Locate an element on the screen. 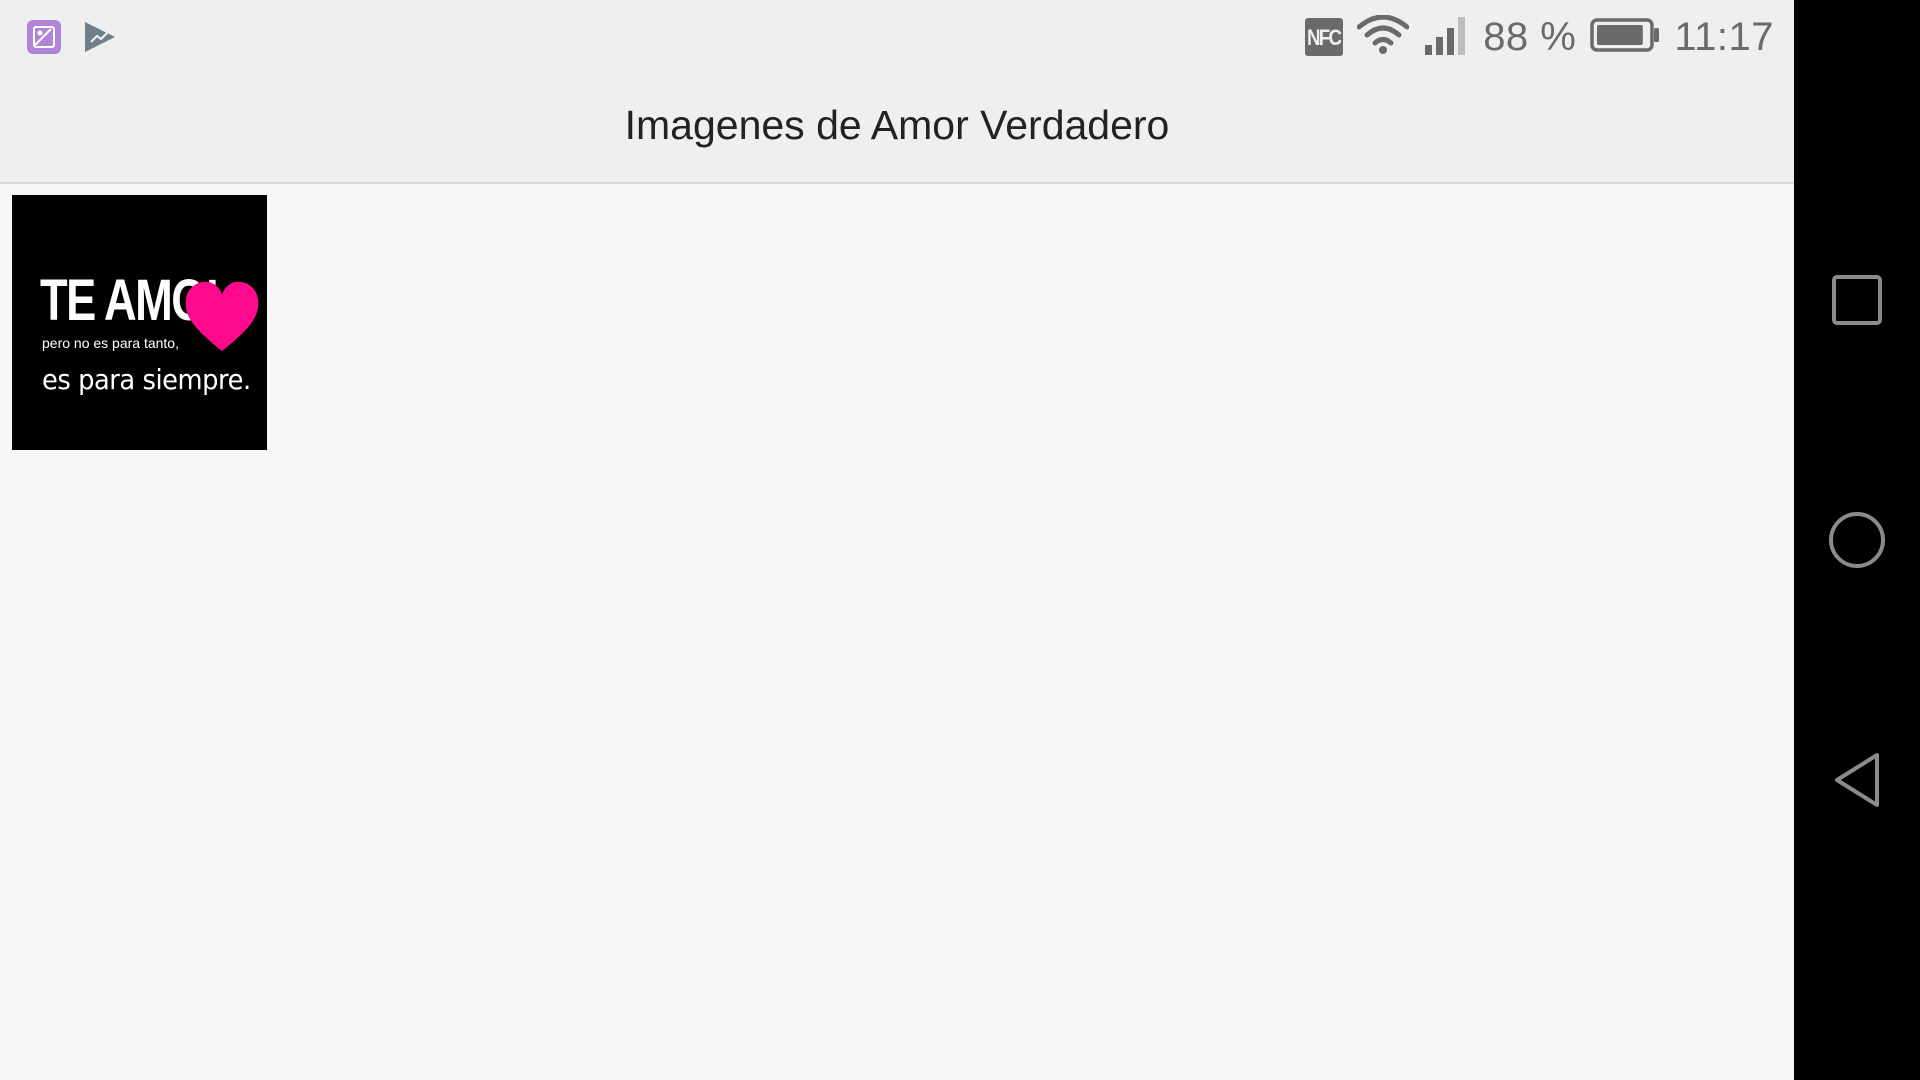 This screenshot has height=1080, width=1920. thumbnail-small-text: pero no es para tanto, is located at coordinates (110, 343).